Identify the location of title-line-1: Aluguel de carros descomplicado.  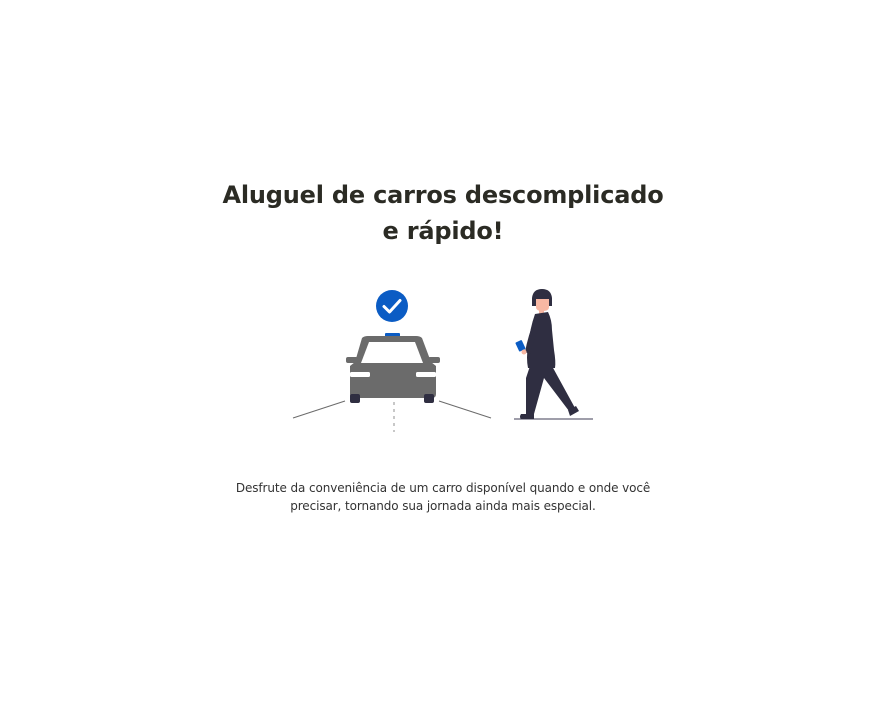
(443, 195).